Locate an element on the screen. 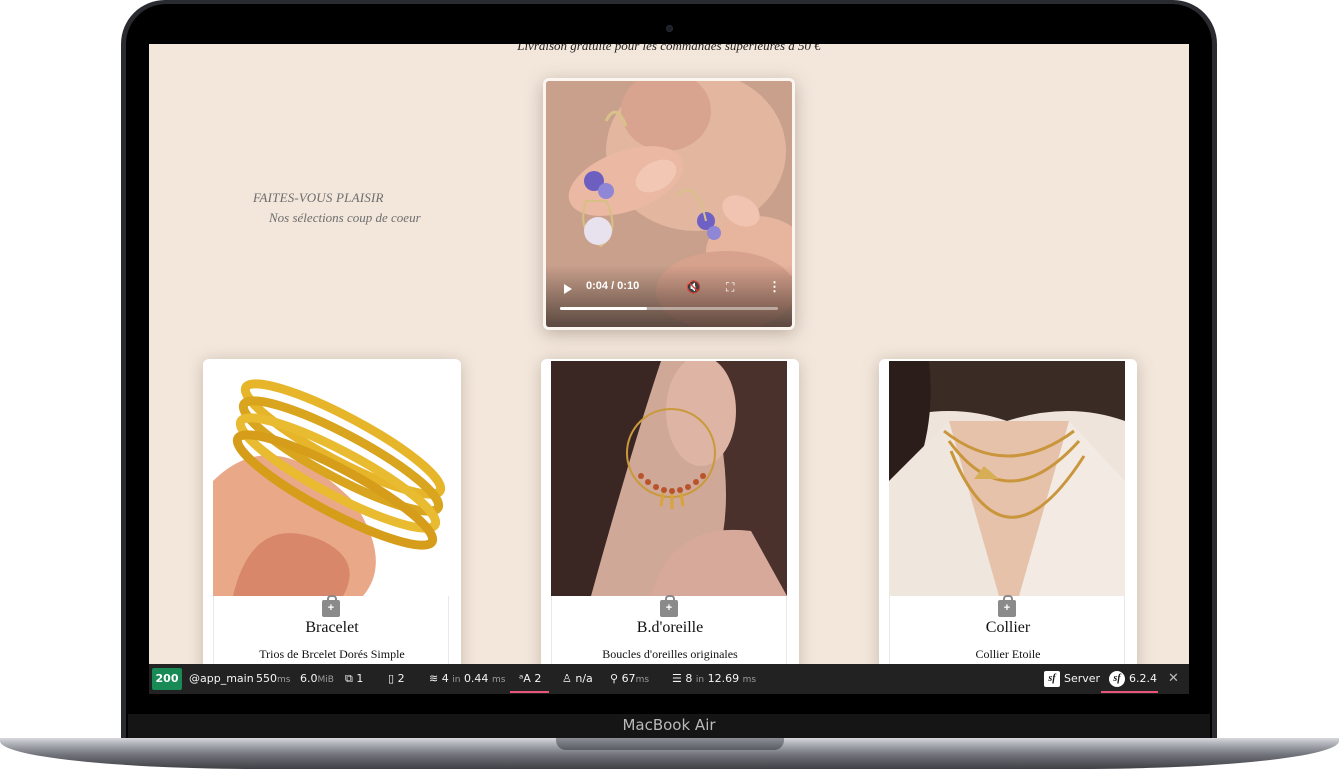 The image size is (1339, 769). events-unit: ms is located at coordinates (642, 680).